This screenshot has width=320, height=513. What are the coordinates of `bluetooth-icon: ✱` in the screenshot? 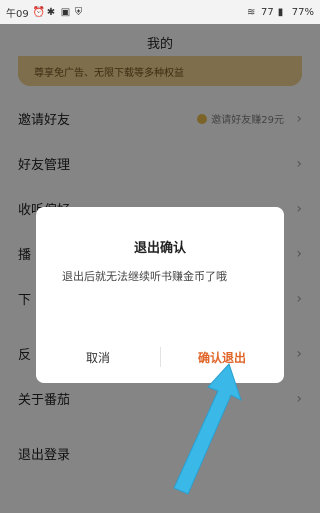 It's located at (51, 12).